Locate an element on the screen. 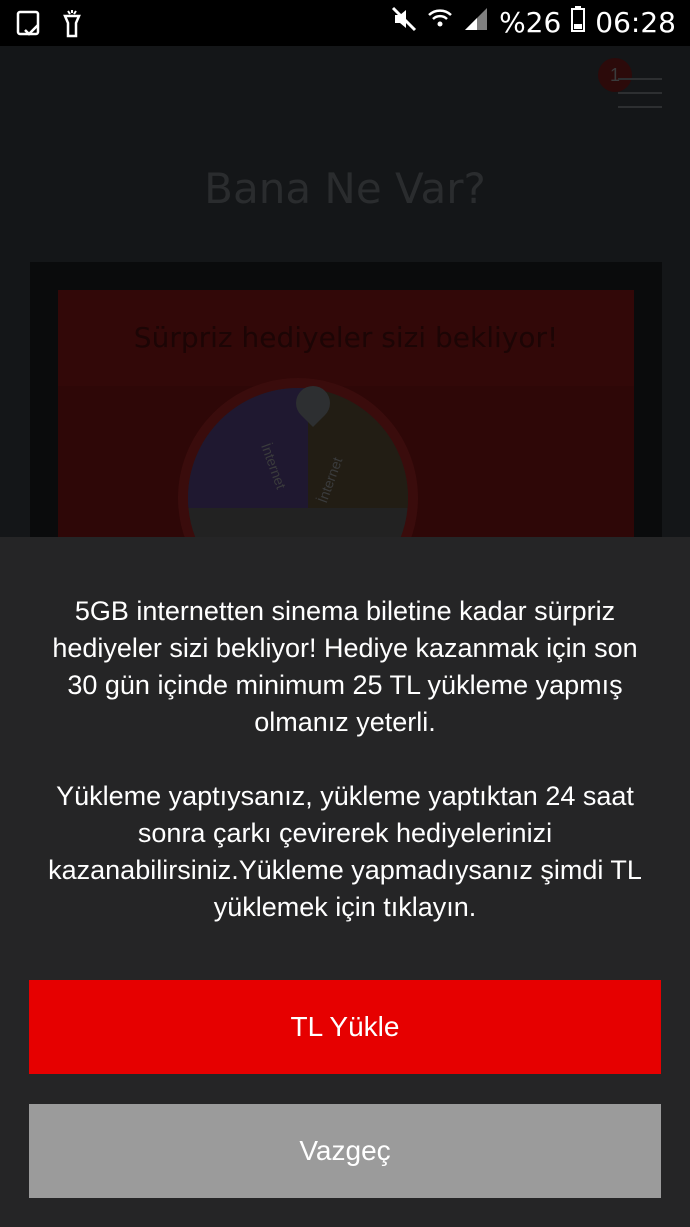 The image size is (690, 1227). page-title: Bana Ne Var? is located at coordinates (345, 188).